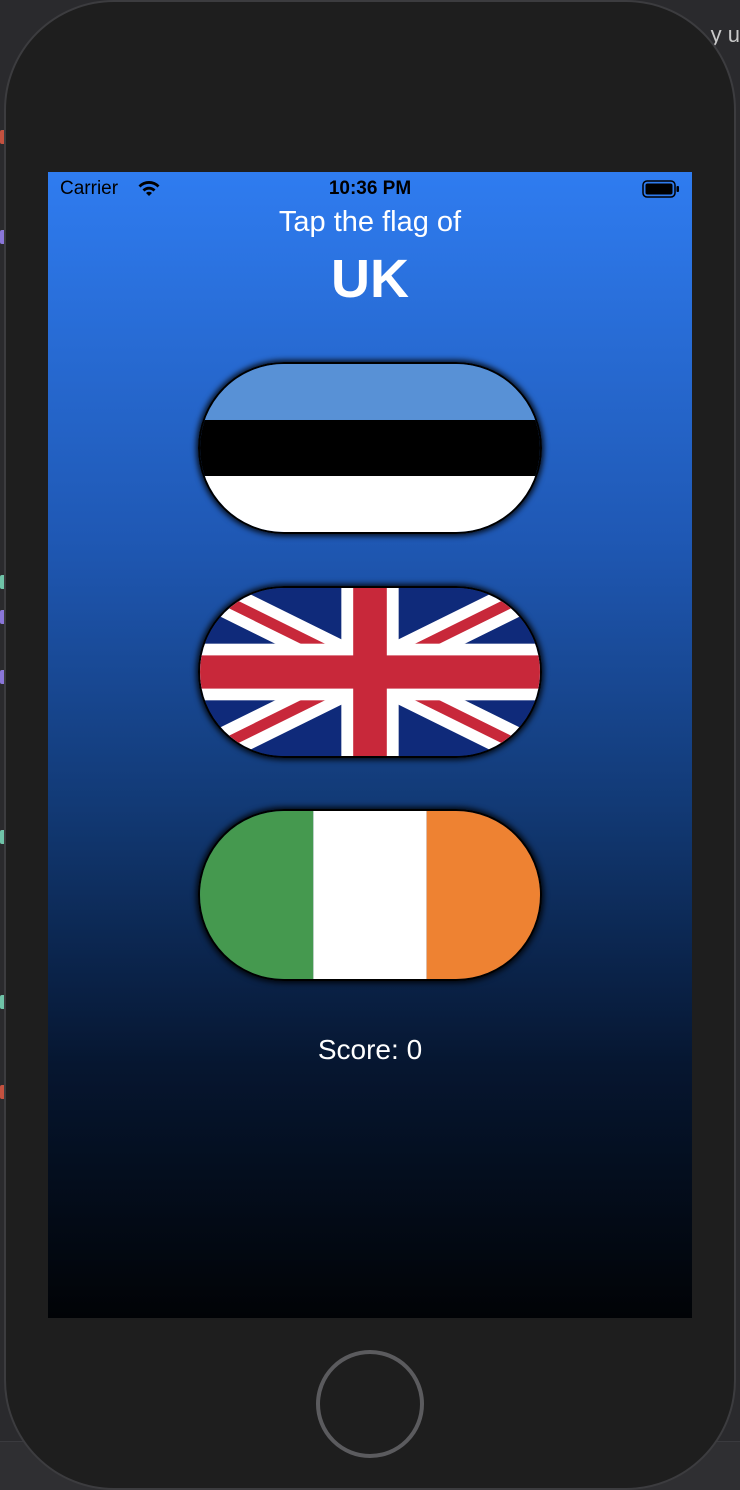  What do you see at coordinates (660, 189) in the screenshot?
I see `battery-icon` at bounding box center [660, 189].